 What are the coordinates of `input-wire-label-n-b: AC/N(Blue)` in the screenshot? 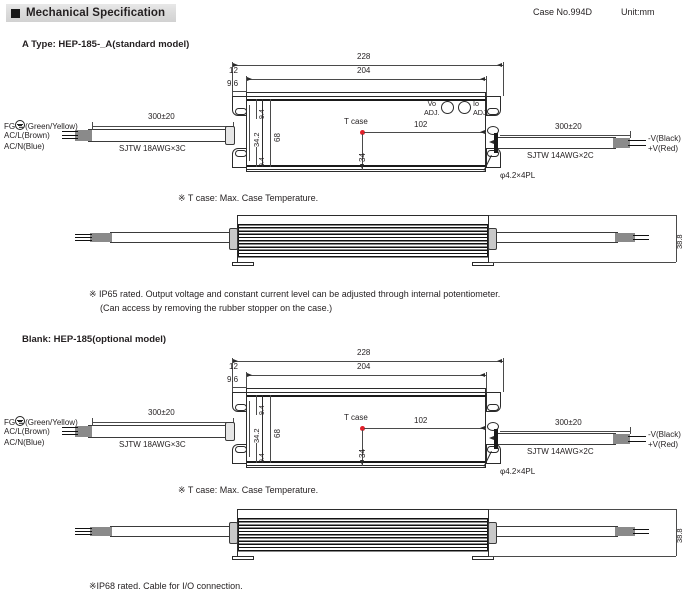 It's located at (24, 442).